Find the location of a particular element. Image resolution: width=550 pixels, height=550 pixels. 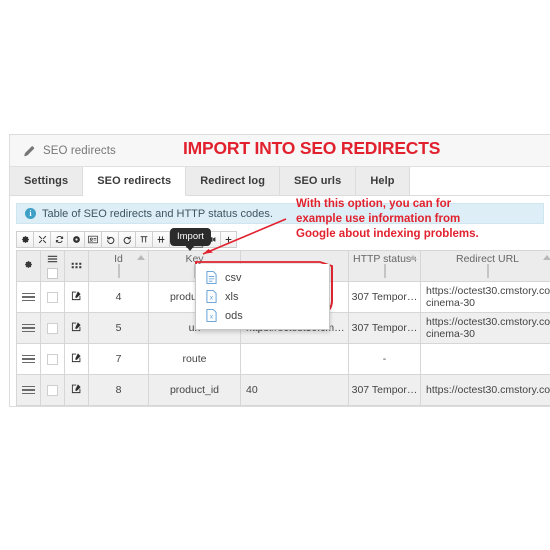

annotation-note-line-1: With this option, you can for is located at coordinates (374, 204).